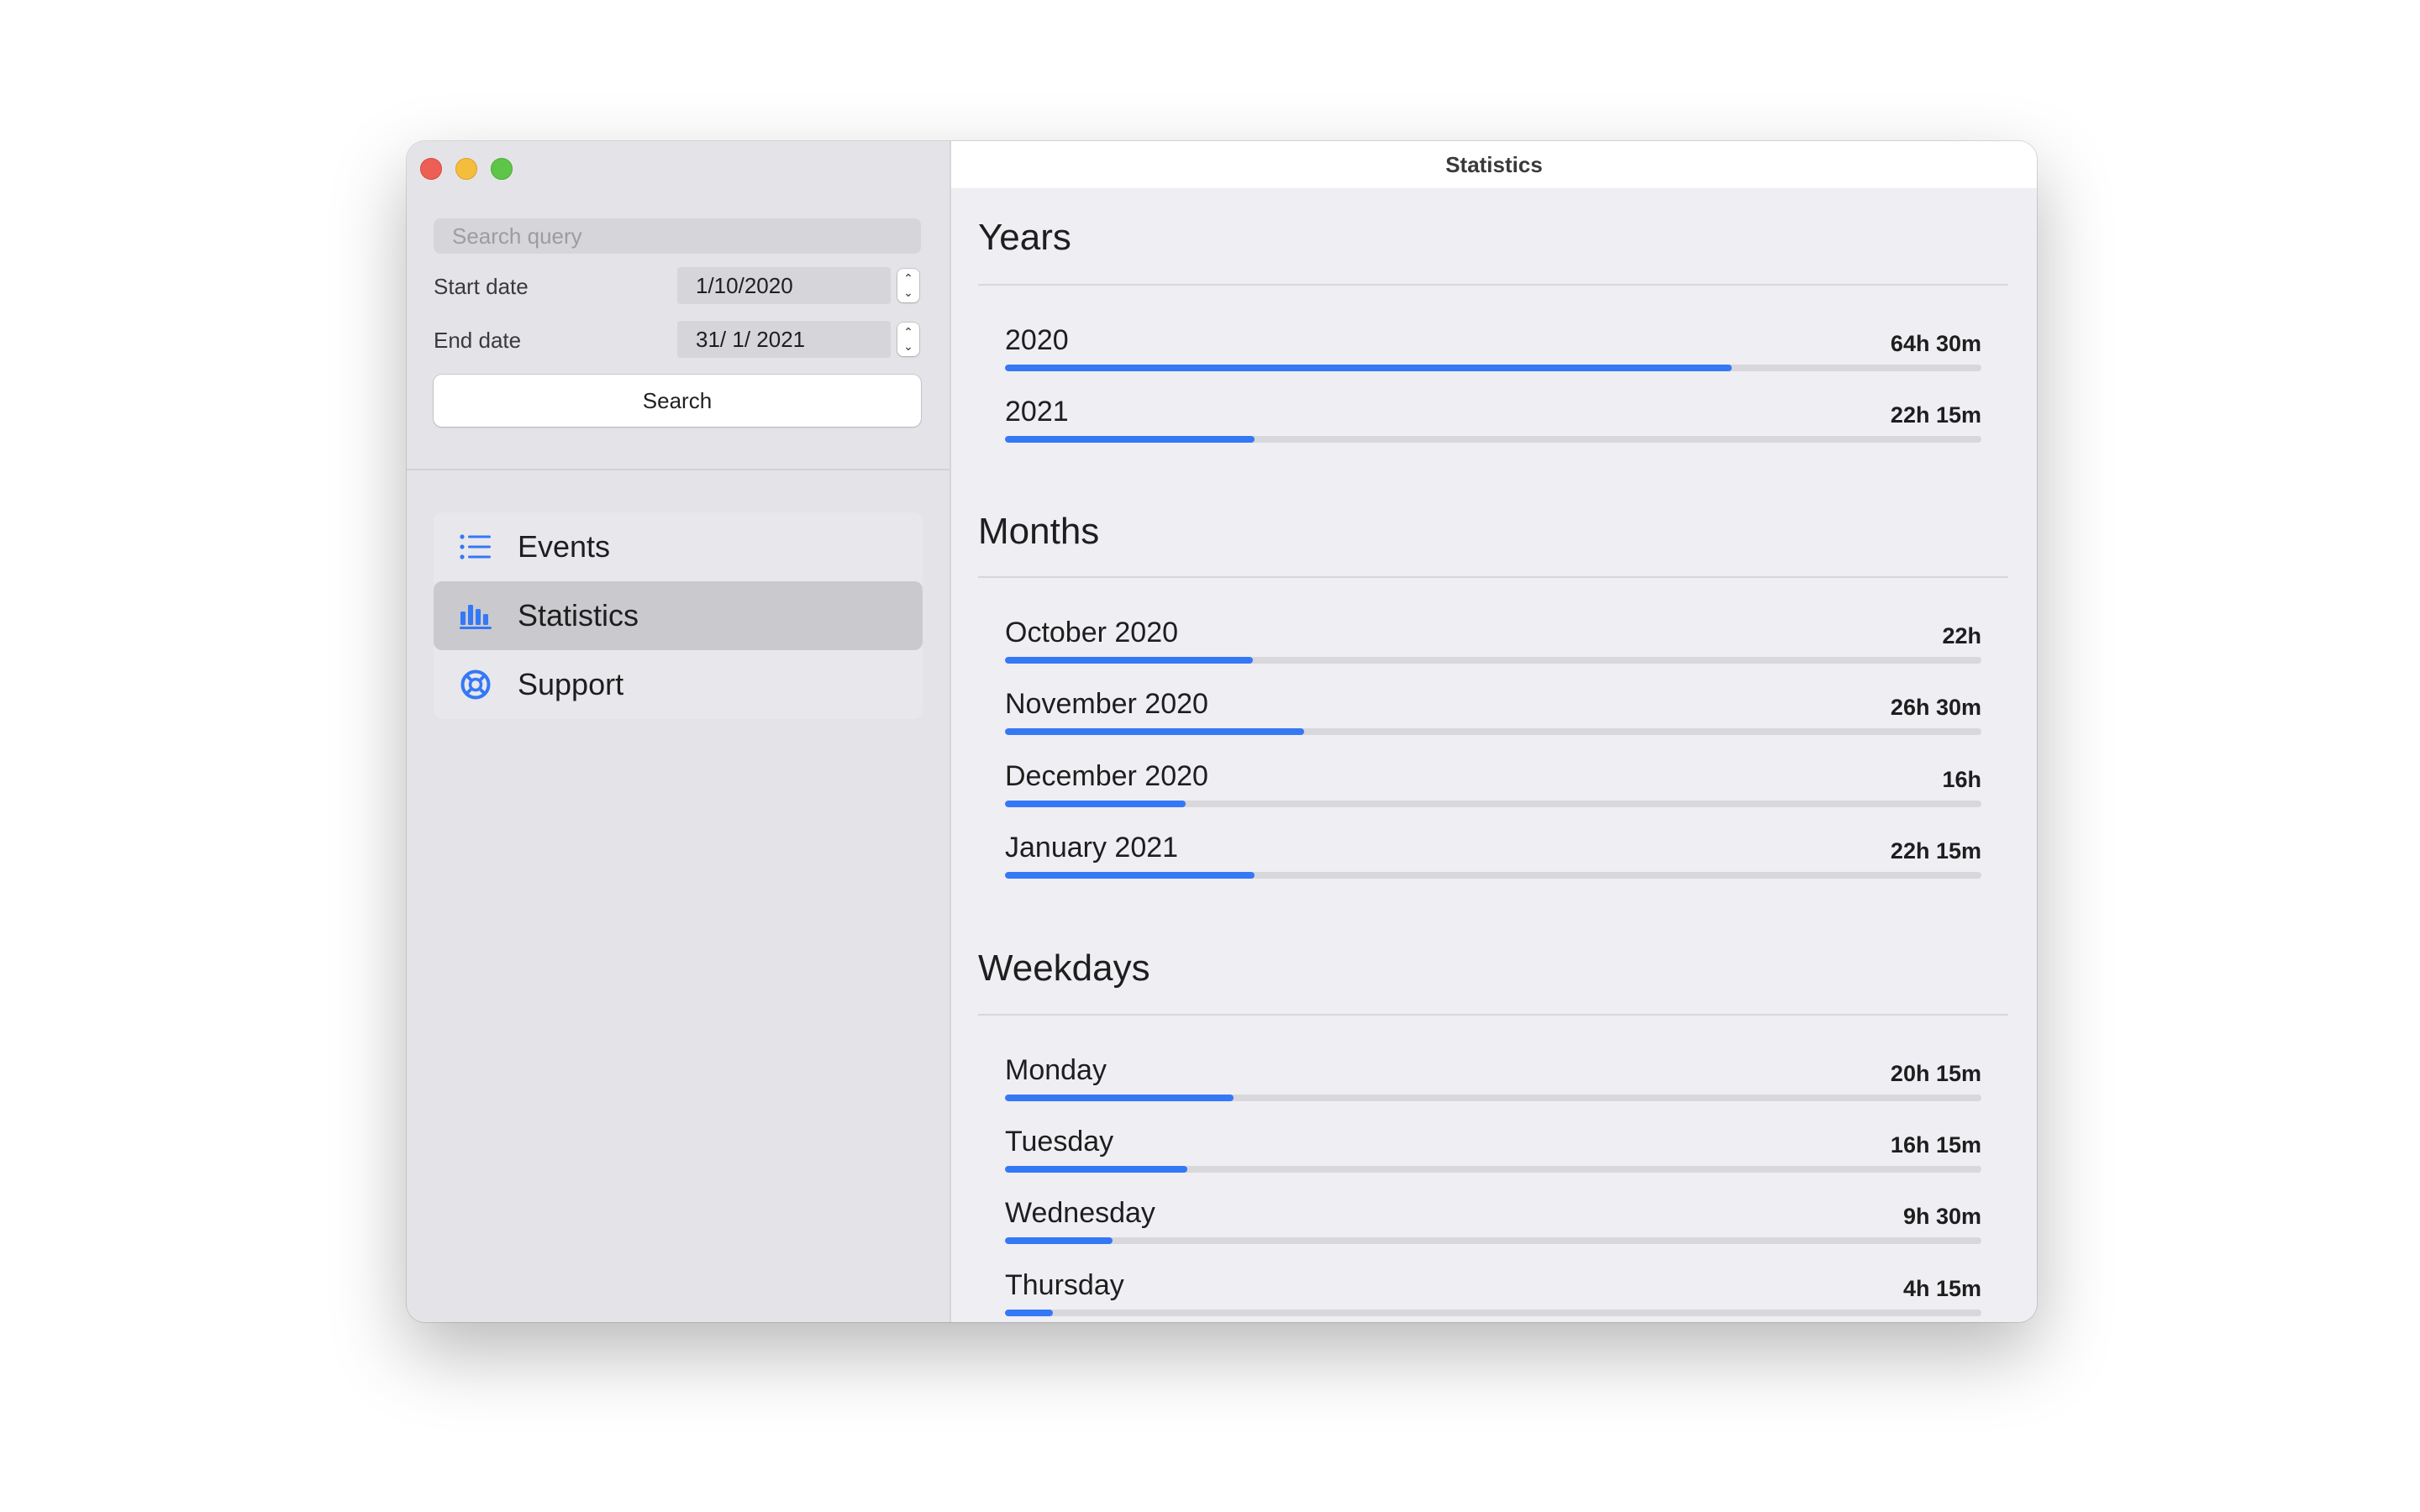 The height and width of the screenshot is (1512, 2420). What do you see at coordinates (1493, 422) in the screenshot?
I see `stat-row: 2021 22h 15m` at bounding box center [1493, 422].